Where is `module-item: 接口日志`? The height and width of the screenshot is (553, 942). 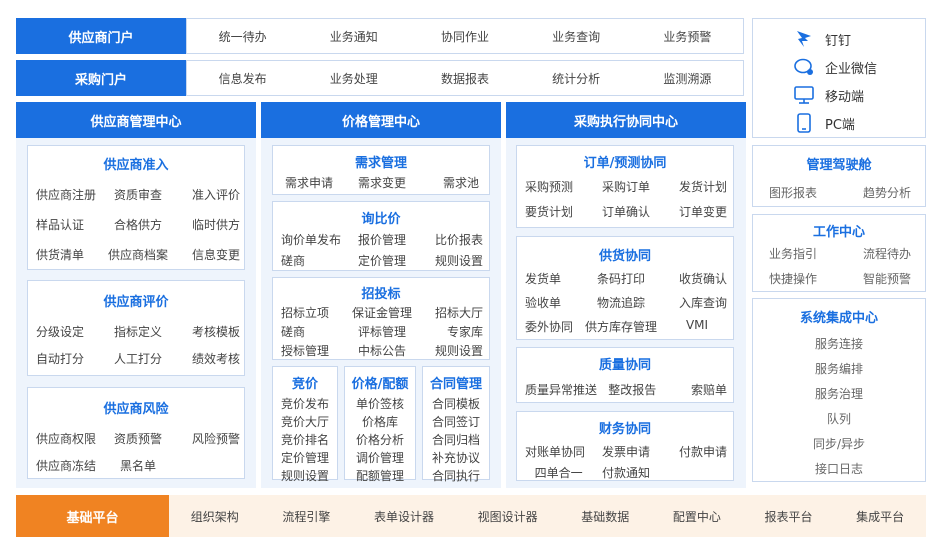
module-item: 接口日志 is located at coordinates (839, 468).